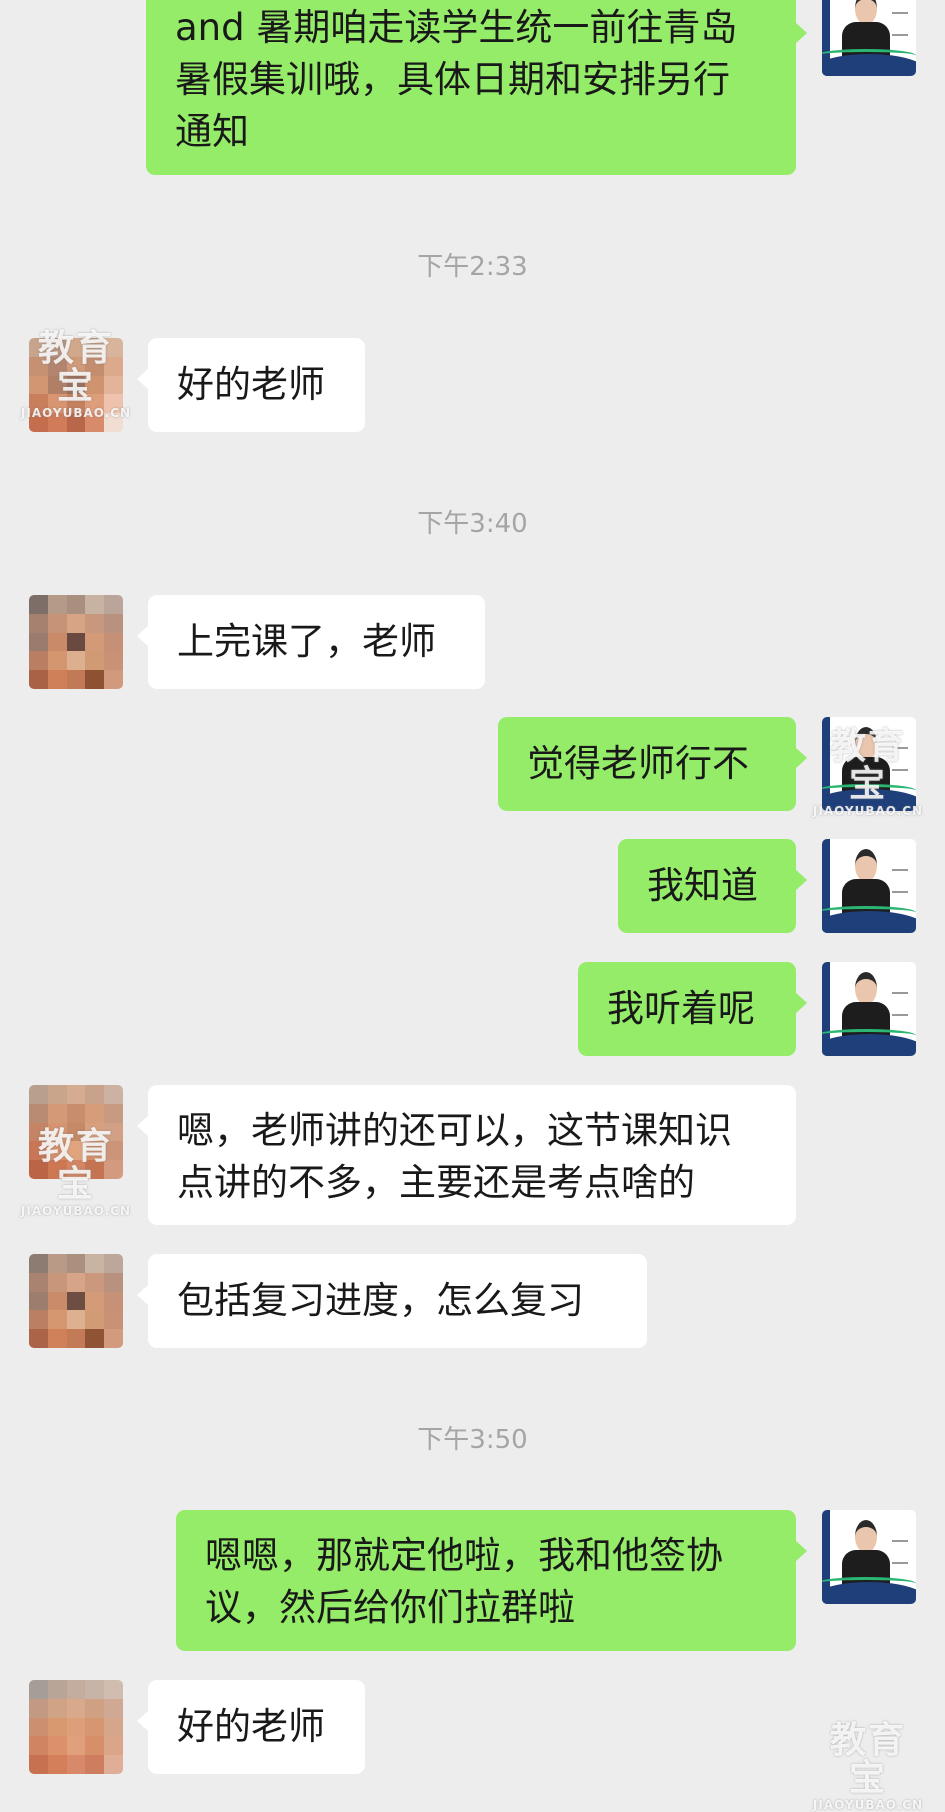 Image resolution: width=945 pixels, height=1812 pixels. I want to click on message-text-line: 点讲的不多，主要还是考点啥的, so click(436, 1182).